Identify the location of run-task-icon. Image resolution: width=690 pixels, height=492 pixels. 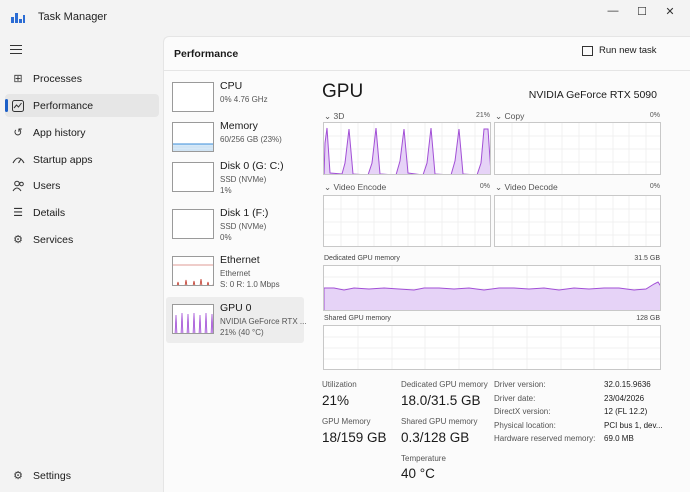
(587, 50).